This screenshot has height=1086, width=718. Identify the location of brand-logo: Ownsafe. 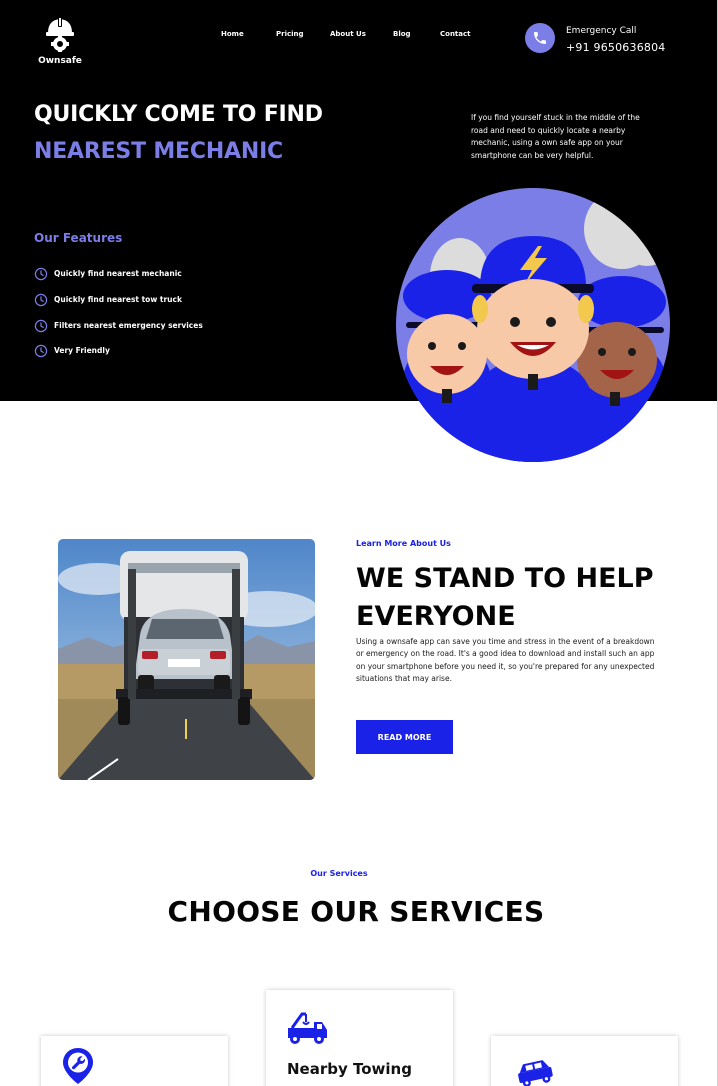
(60, 41).